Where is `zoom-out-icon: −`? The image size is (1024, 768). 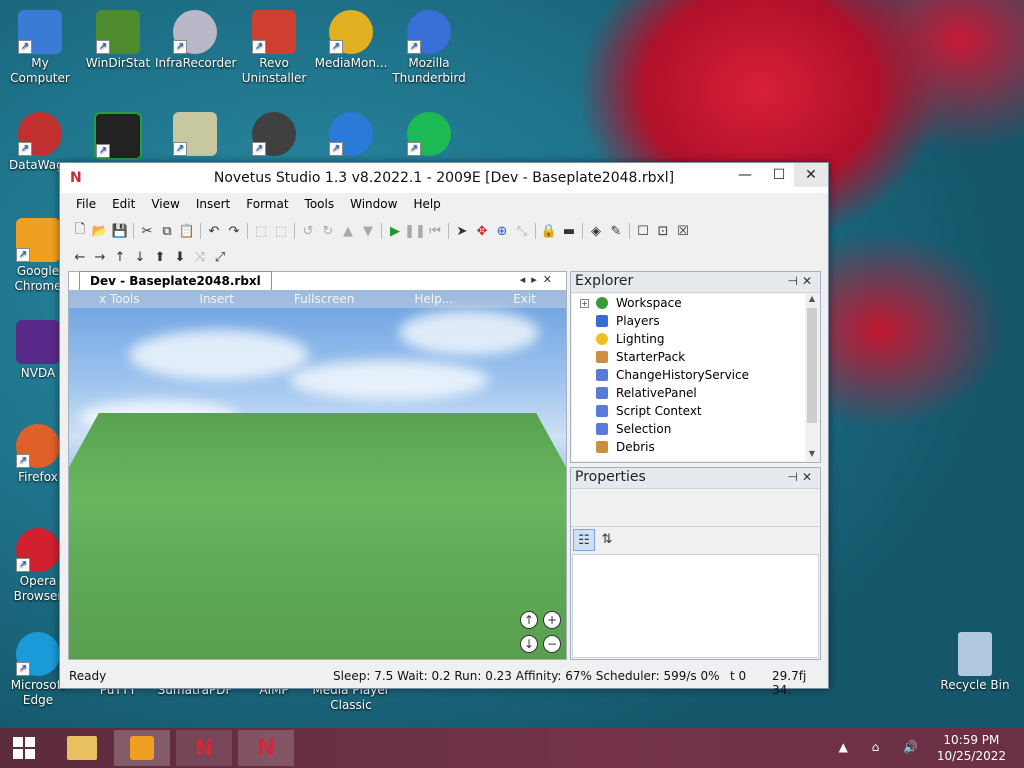 zoom-out-icon: − is located at coordinates (552, 644).